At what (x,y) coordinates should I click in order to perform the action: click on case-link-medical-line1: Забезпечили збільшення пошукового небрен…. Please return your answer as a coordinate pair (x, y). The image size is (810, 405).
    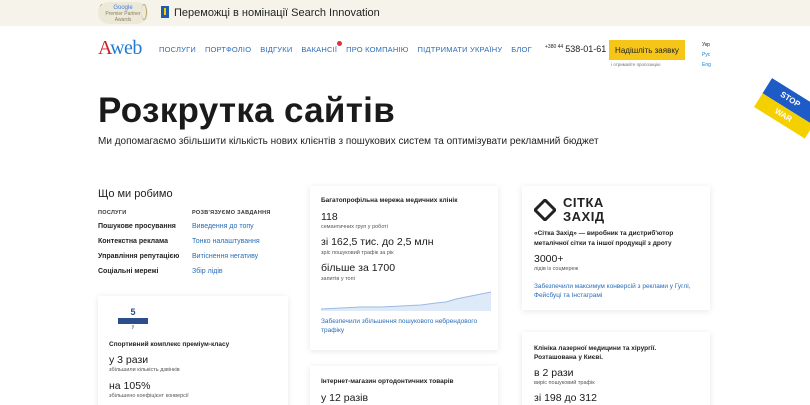
    Looking at the image, I should click on (399, 321).